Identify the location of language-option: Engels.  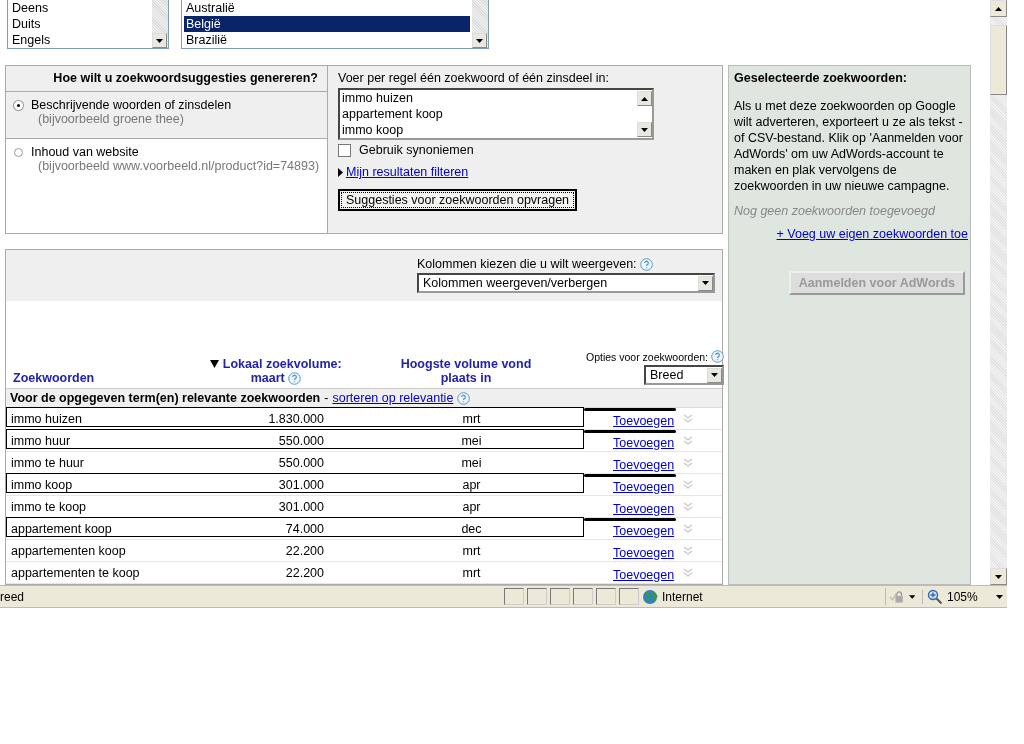
(80, 40).